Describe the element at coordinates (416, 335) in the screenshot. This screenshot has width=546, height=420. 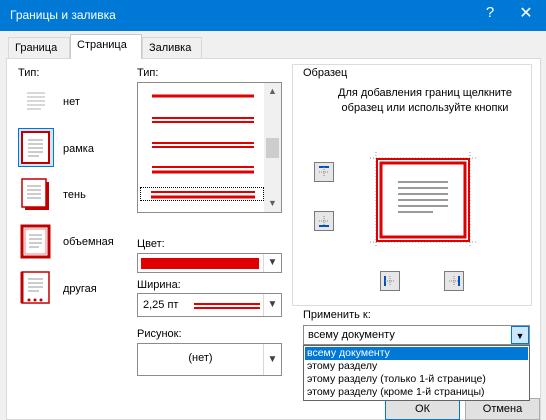
I see `apply-to-select: всему документу ▼` at that location.